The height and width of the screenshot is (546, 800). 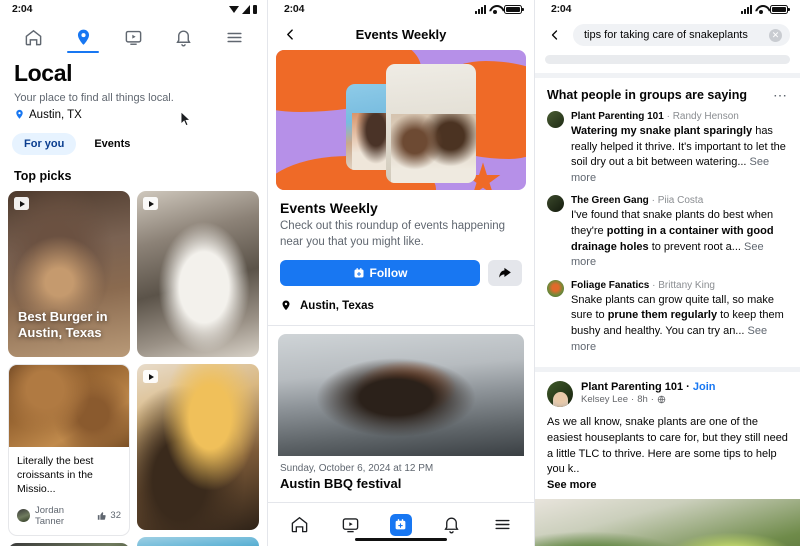 What do you see at coordinates (401, 395) in the screenshot?
I see `listing-photo` at bounding box center [401, 395].